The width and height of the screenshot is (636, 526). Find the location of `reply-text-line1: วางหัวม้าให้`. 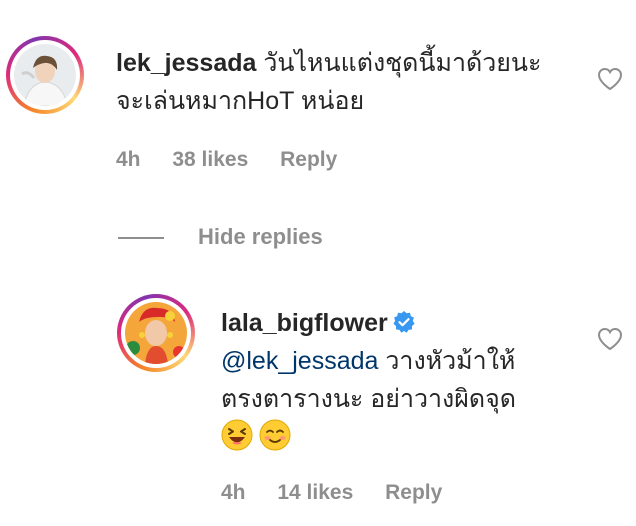

reply-text-line1: วางหัวม้าให้ is located at coordinates (450, 361).